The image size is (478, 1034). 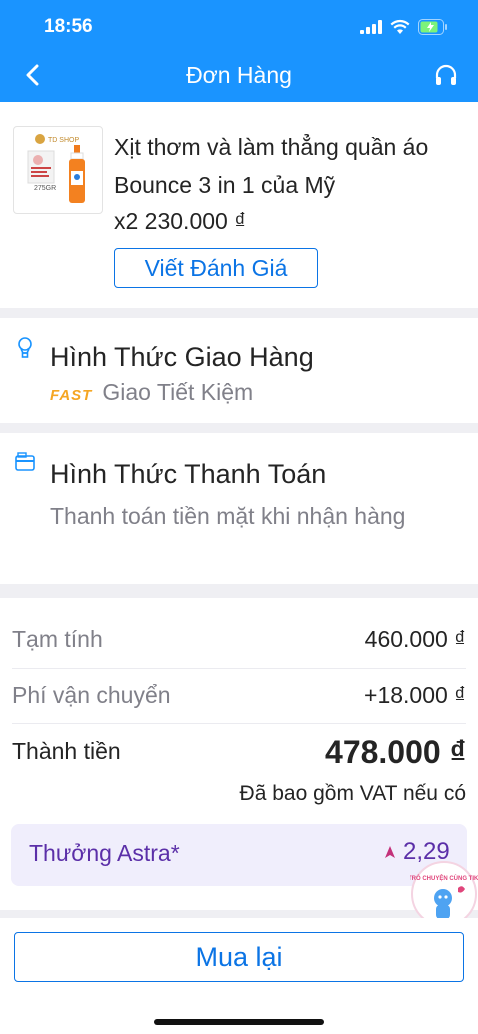 What do you see at coordinates (444, 878) in the screenshot?
I see `svg-text: TRÒ CHUYỆN CÙNG TIKI` at bounding box center [444, 878].